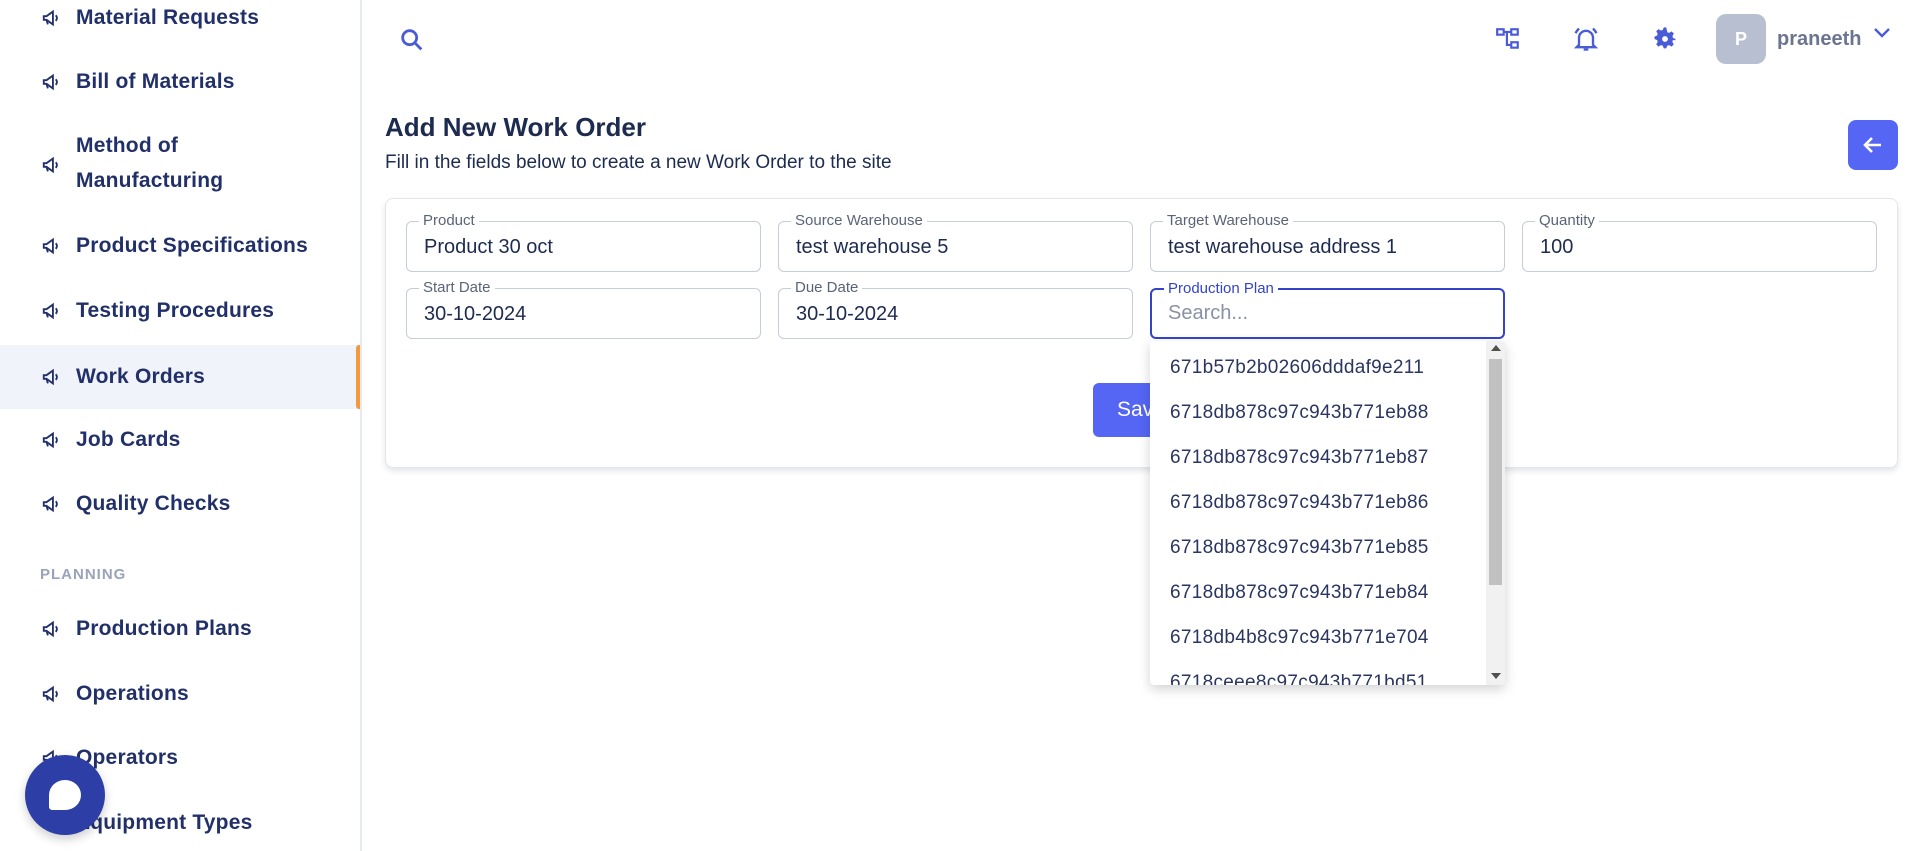 Image resolution: width=1920 pixels, height=851 pixels. Describe the element at coordinates (141, 376) in the screenshot. I see `sidebar-item-label: Work Orders` at that location.